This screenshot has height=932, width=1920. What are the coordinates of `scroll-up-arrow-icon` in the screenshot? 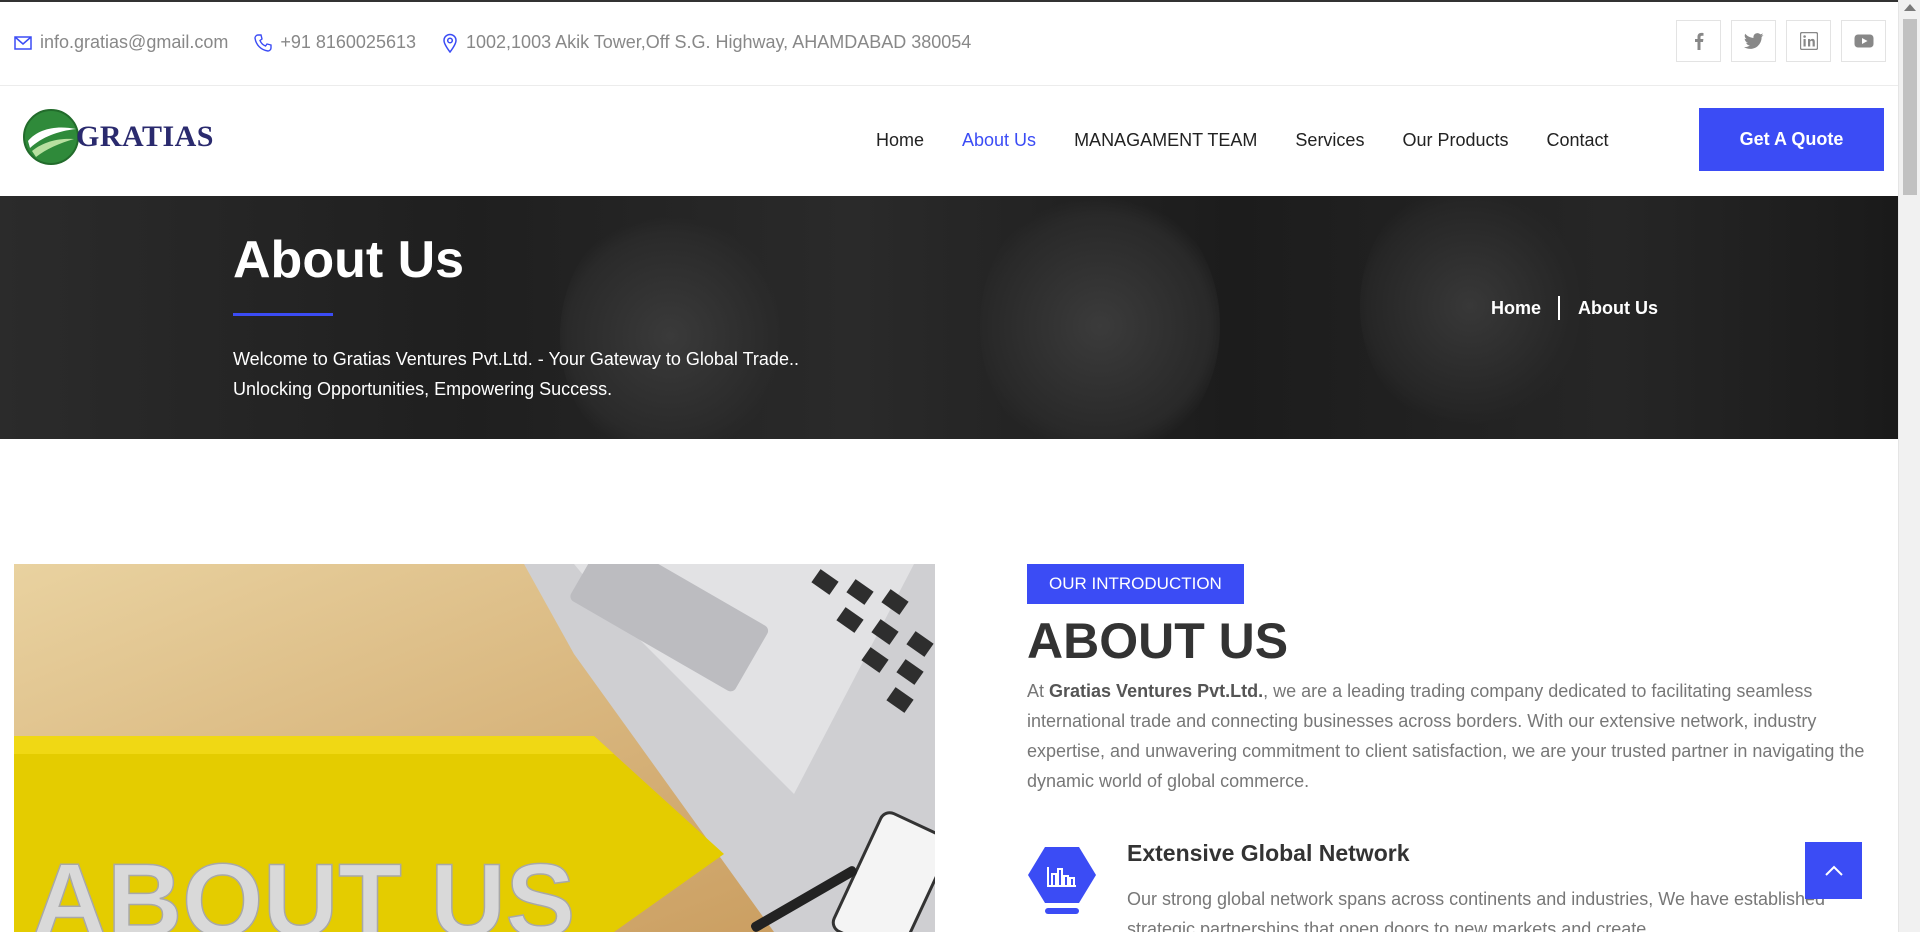 It's located at (1910, 7).